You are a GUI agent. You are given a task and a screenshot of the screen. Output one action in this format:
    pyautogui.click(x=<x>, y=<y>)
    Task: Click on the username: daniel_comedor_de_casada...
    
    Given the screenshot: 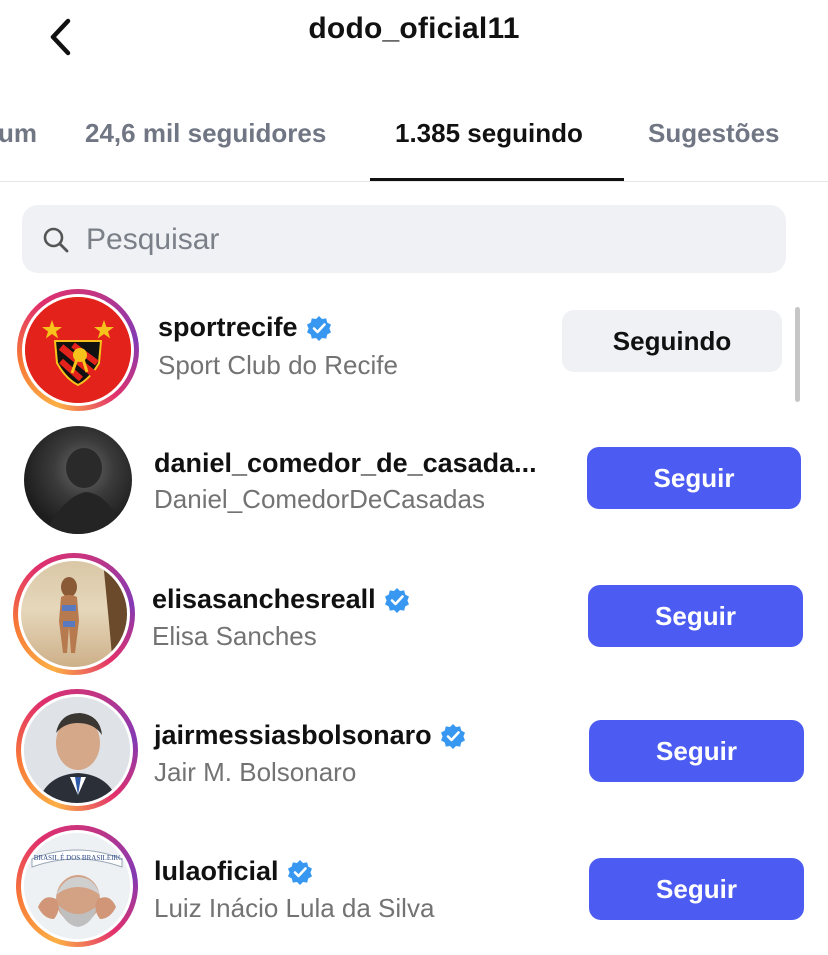 What is the action you would take?
    pyautogui.click(x=345, y=463)
    